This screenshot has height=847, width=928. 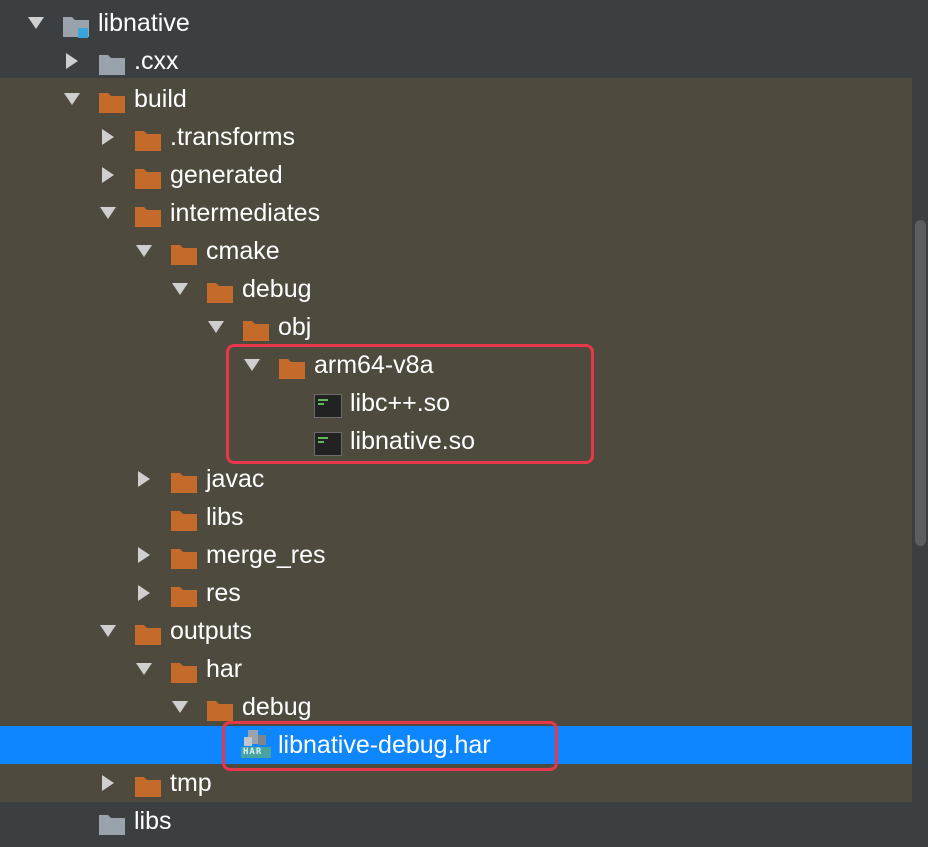 What do you see at coordinates (191, 783) in the screenshot?
I see `tree-node-label: tmp` at bounding box center [191, 783].